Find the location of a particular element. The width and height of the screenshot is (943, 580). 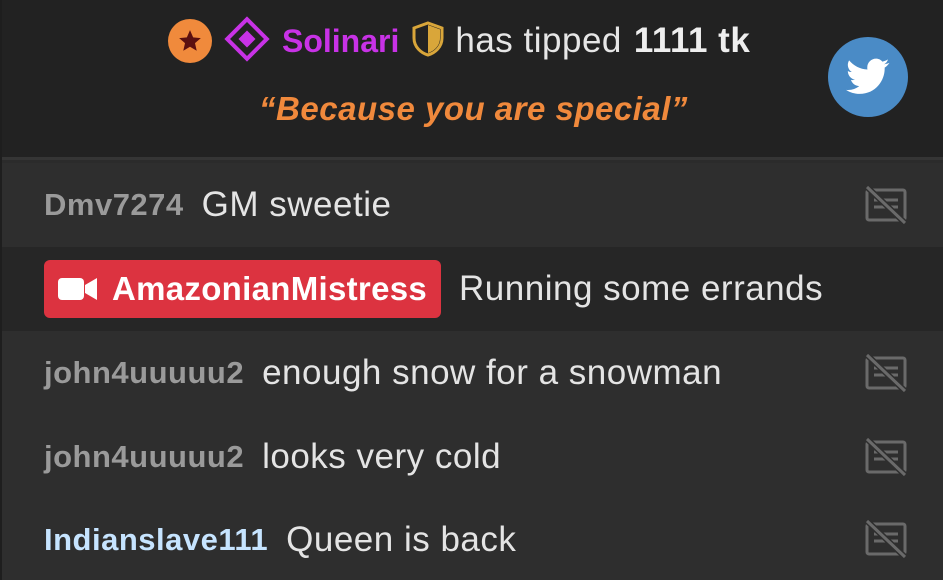

diamond-icon is located at coordinates (253, 41).